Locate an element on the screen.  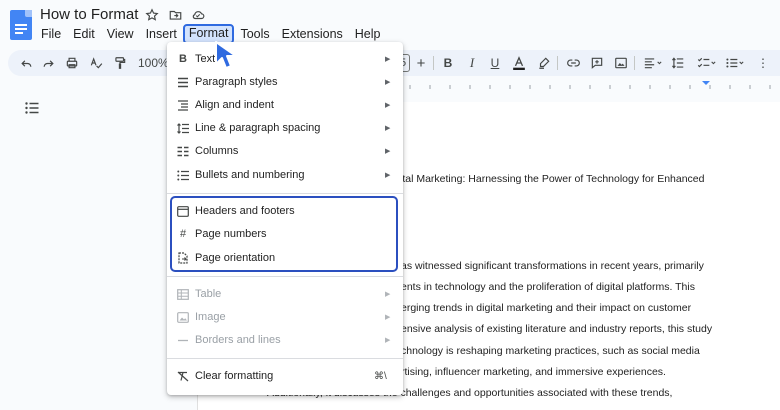
highlight-icon is located at coordinates (544, 63).